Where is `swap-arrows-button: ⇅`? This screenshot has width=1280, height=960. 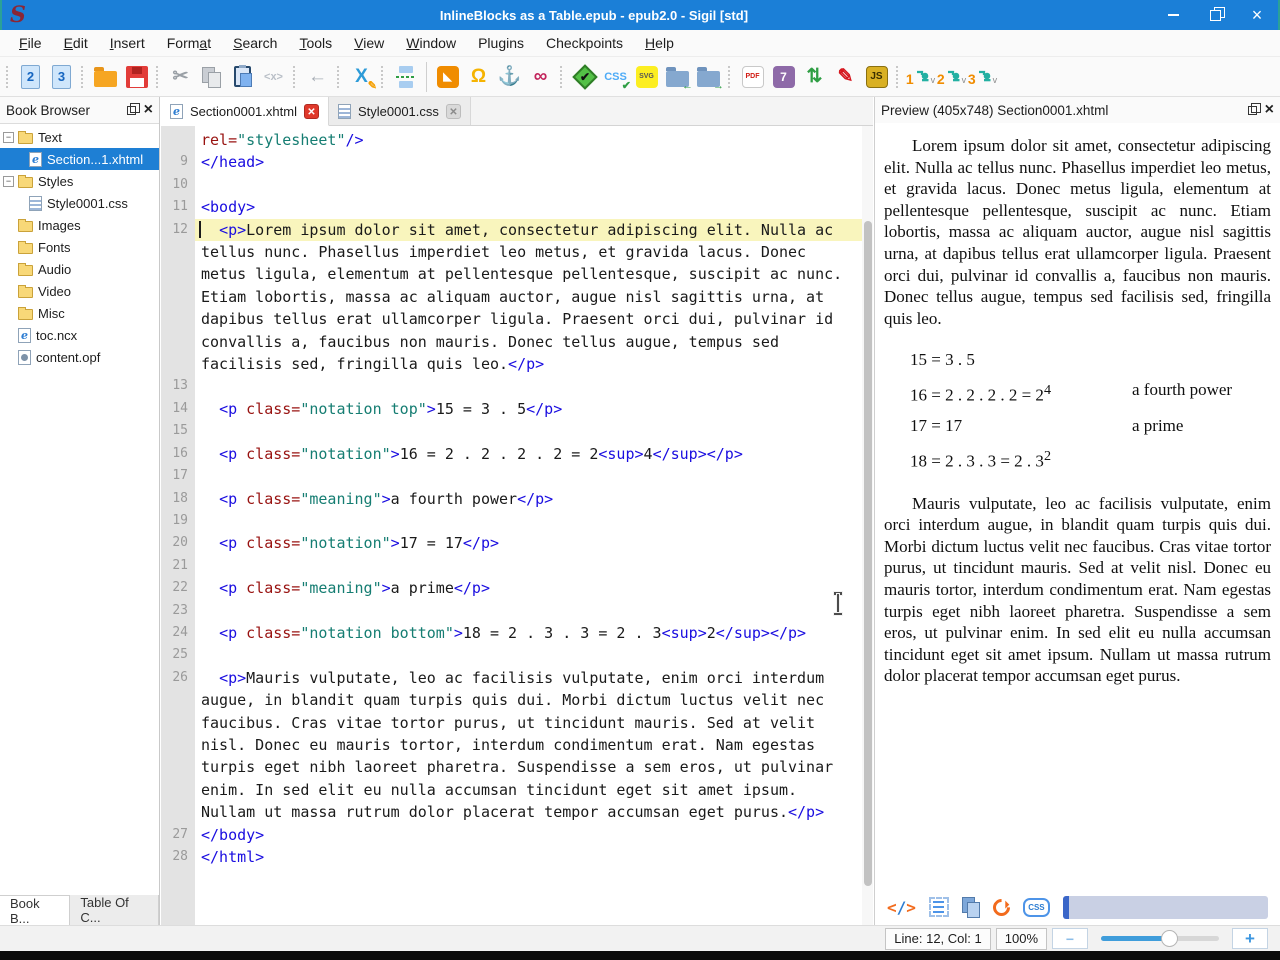
swap-arrows-button: ⇅ is located at coordinates (814, 77).